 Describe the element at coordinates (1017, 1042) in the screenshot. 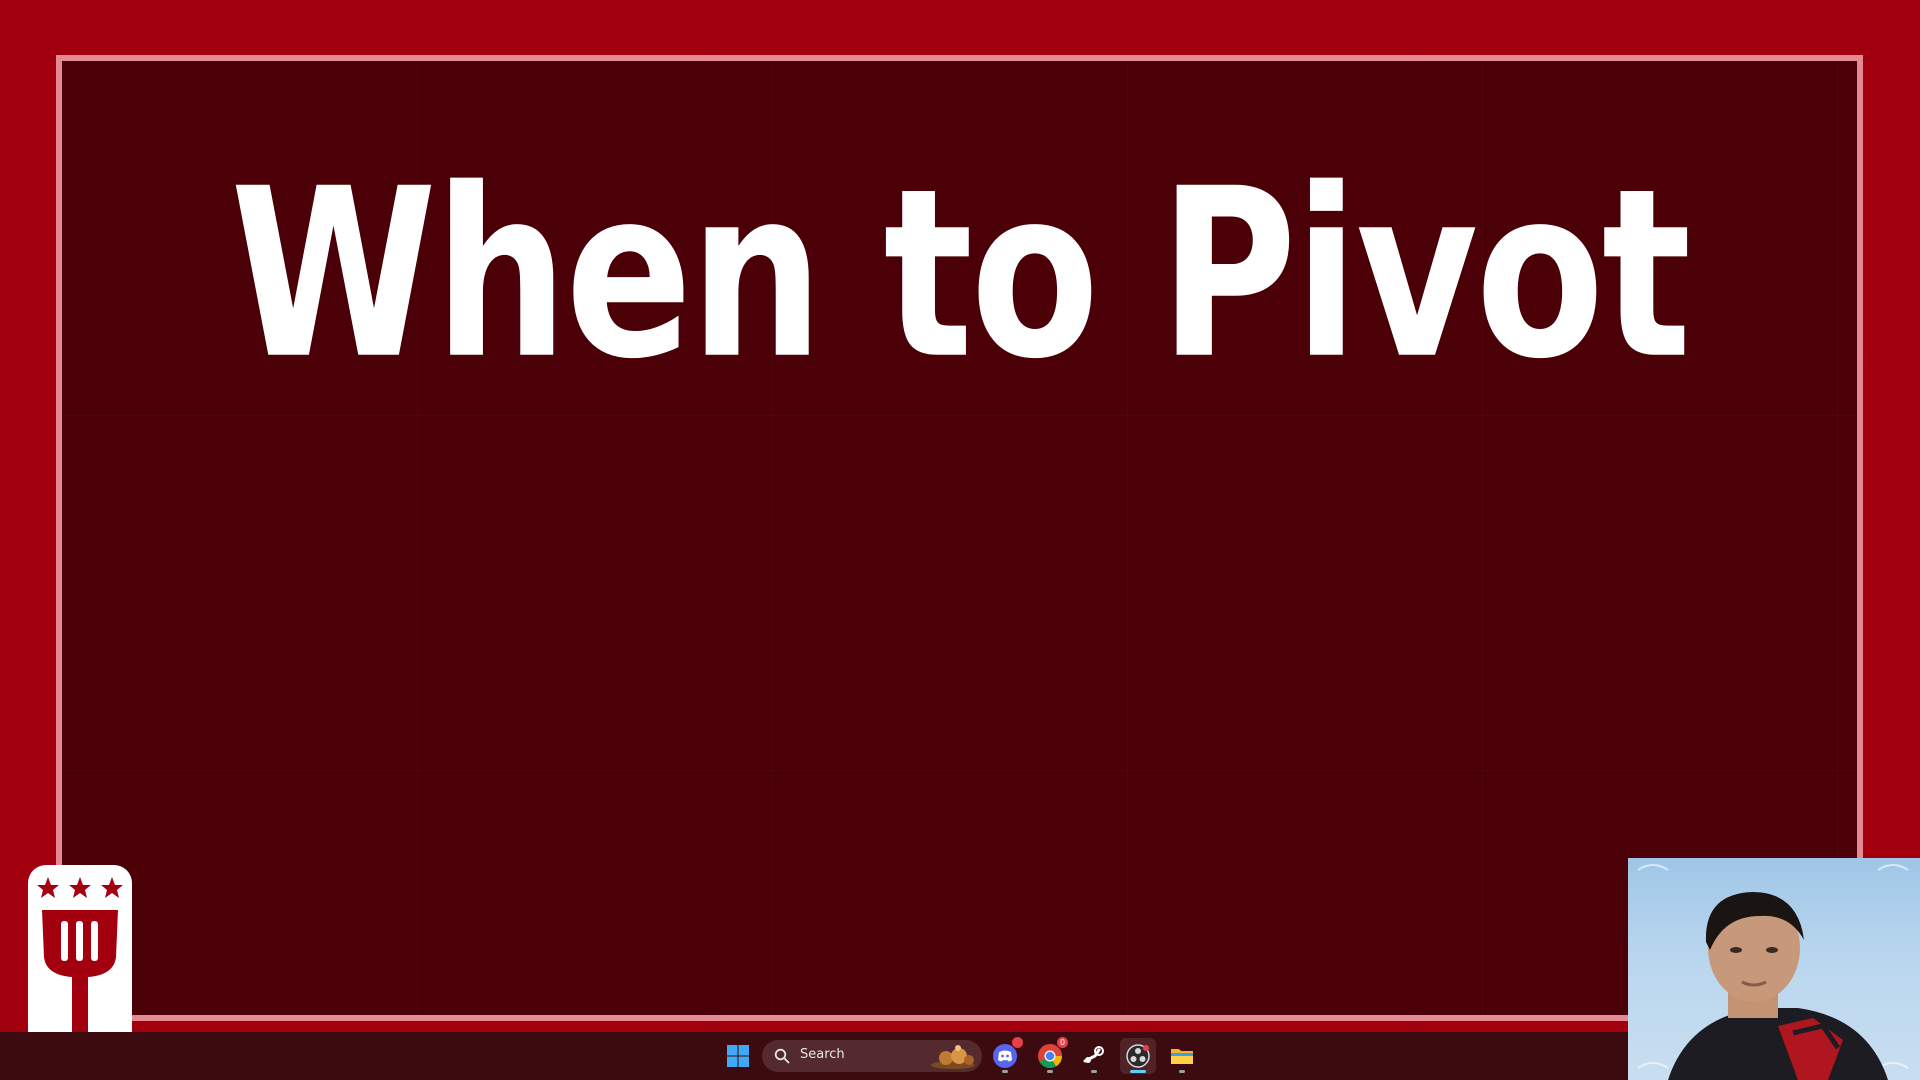

I see `discord-notification-badge` at that location.